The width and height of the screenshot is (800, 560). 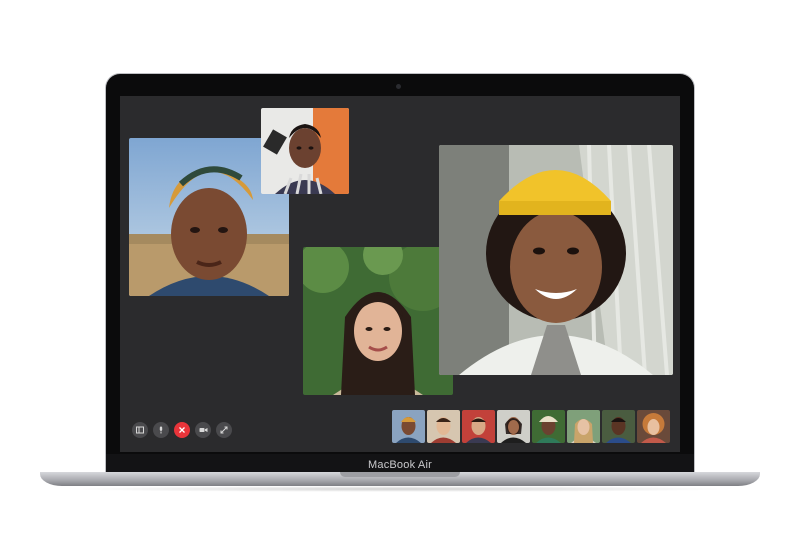 I want to click on mute-button, so click(x=161, y=430).